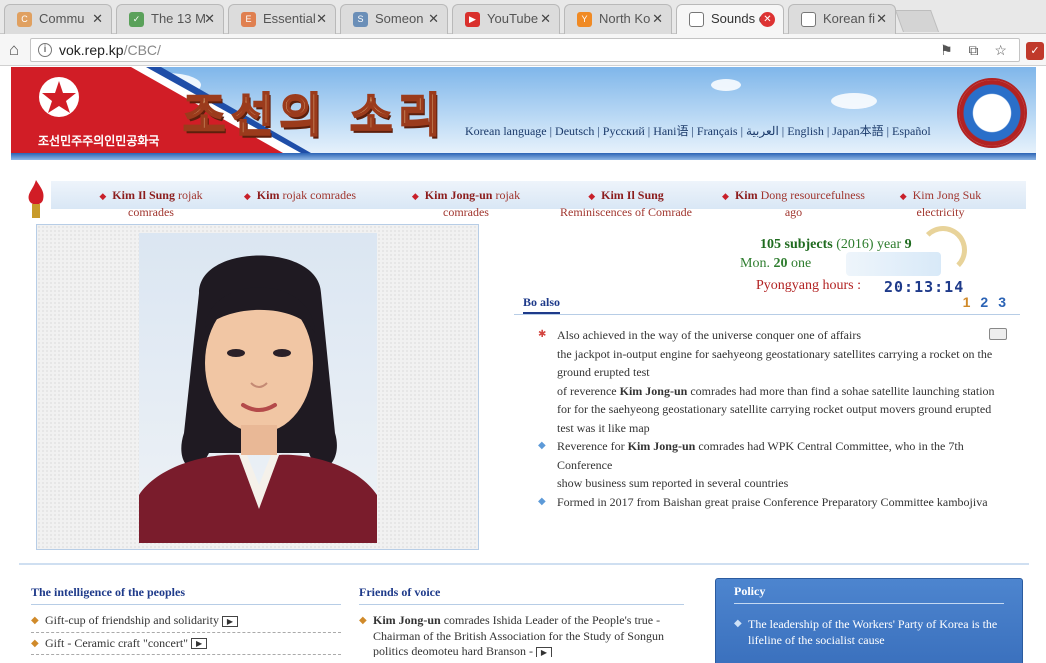  What do you see at coordinates (314, 112) in the screenshot?
I see `site-title: 조선의 소리` at bounding box center [314, 112].